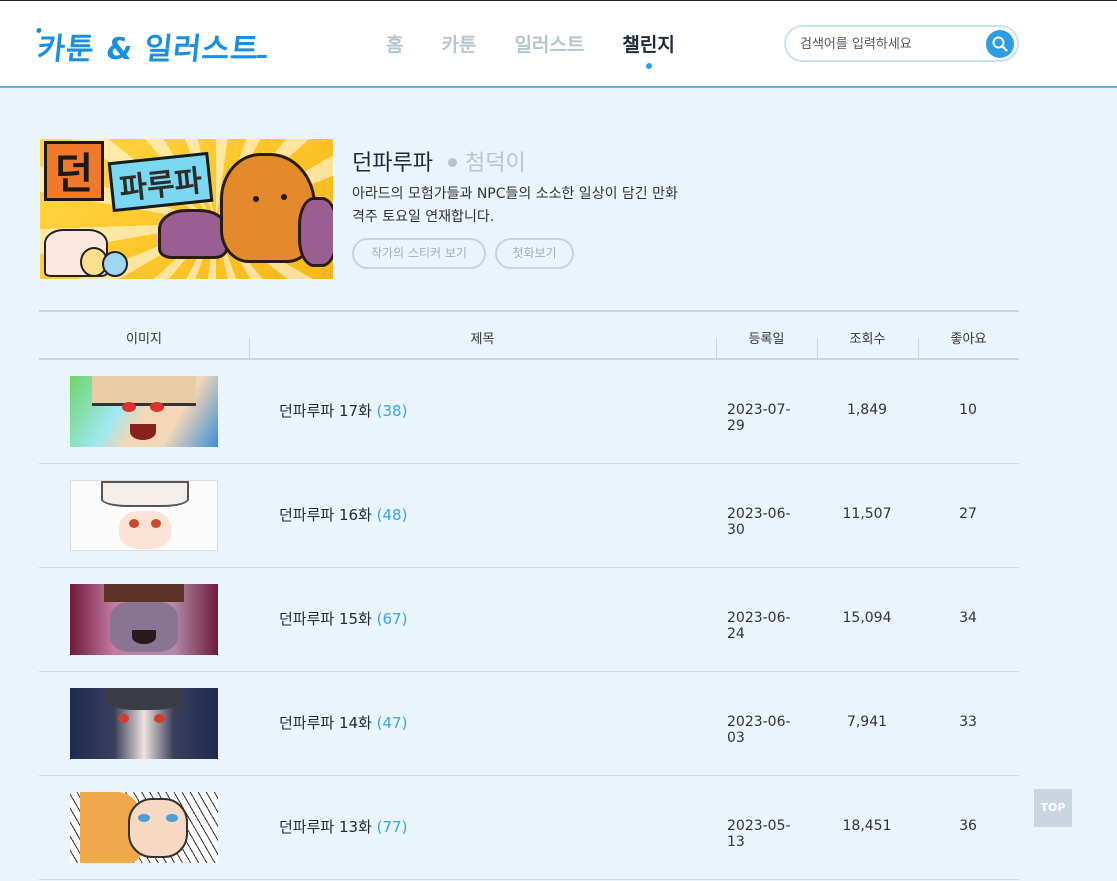 This screenshot has width=1117, height=881. What do you see at coordinates (392, 163) in the screenshot?
I see `series-title: 던파루파` at bounding box center [392, 163].